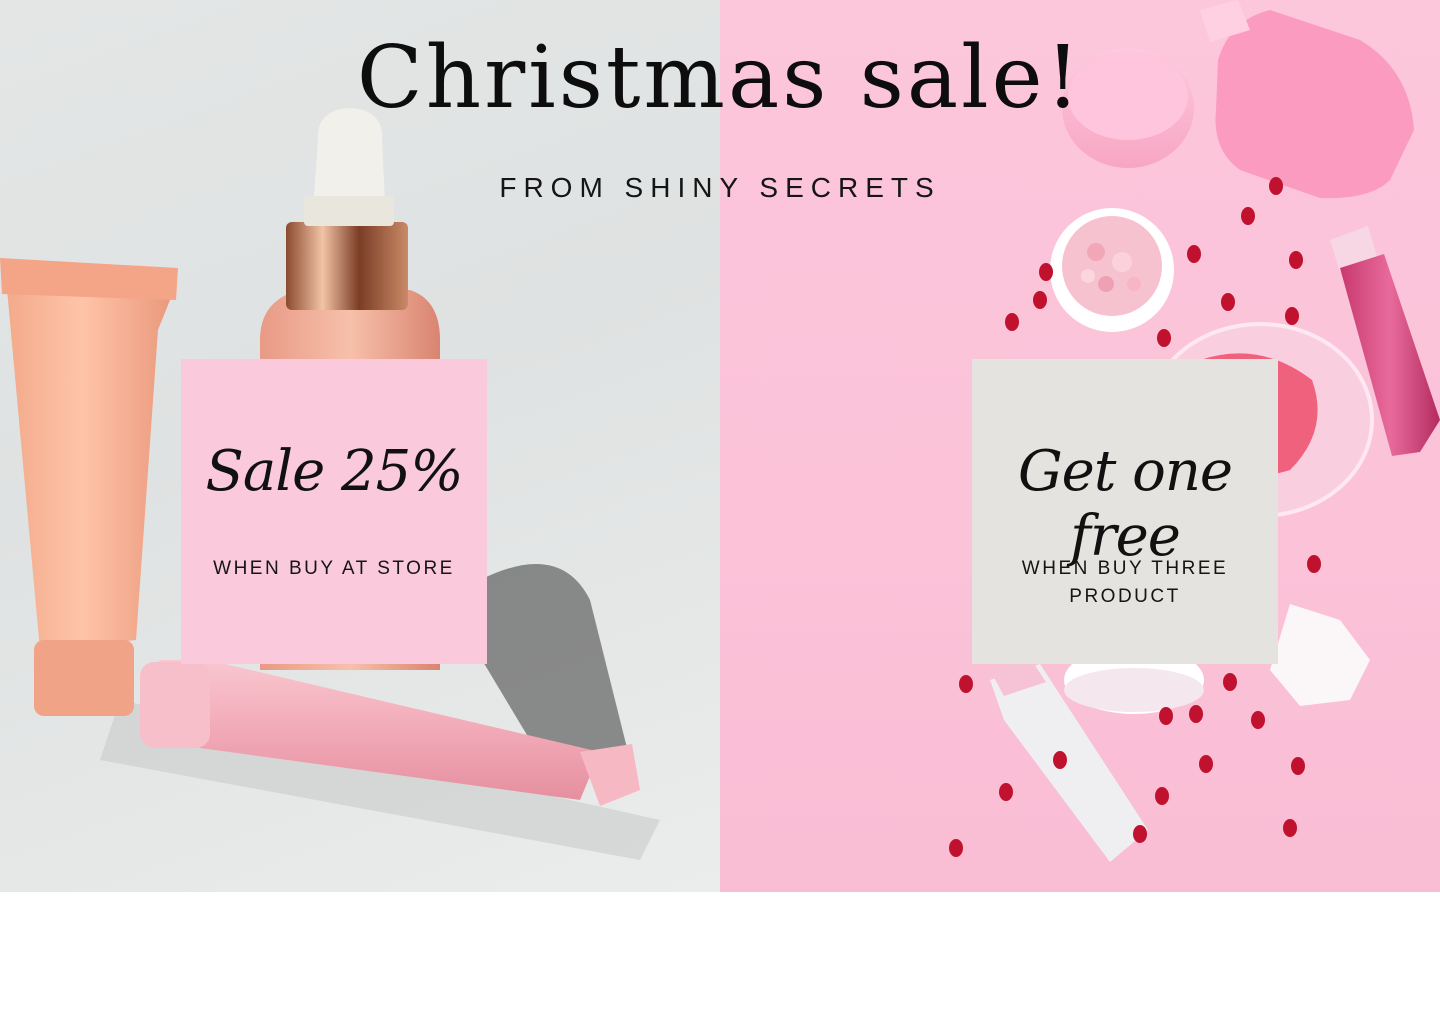 This screenshot has height=1024, width=1440. I want to click on offer-headline: Get one free, so click(1125, 504).